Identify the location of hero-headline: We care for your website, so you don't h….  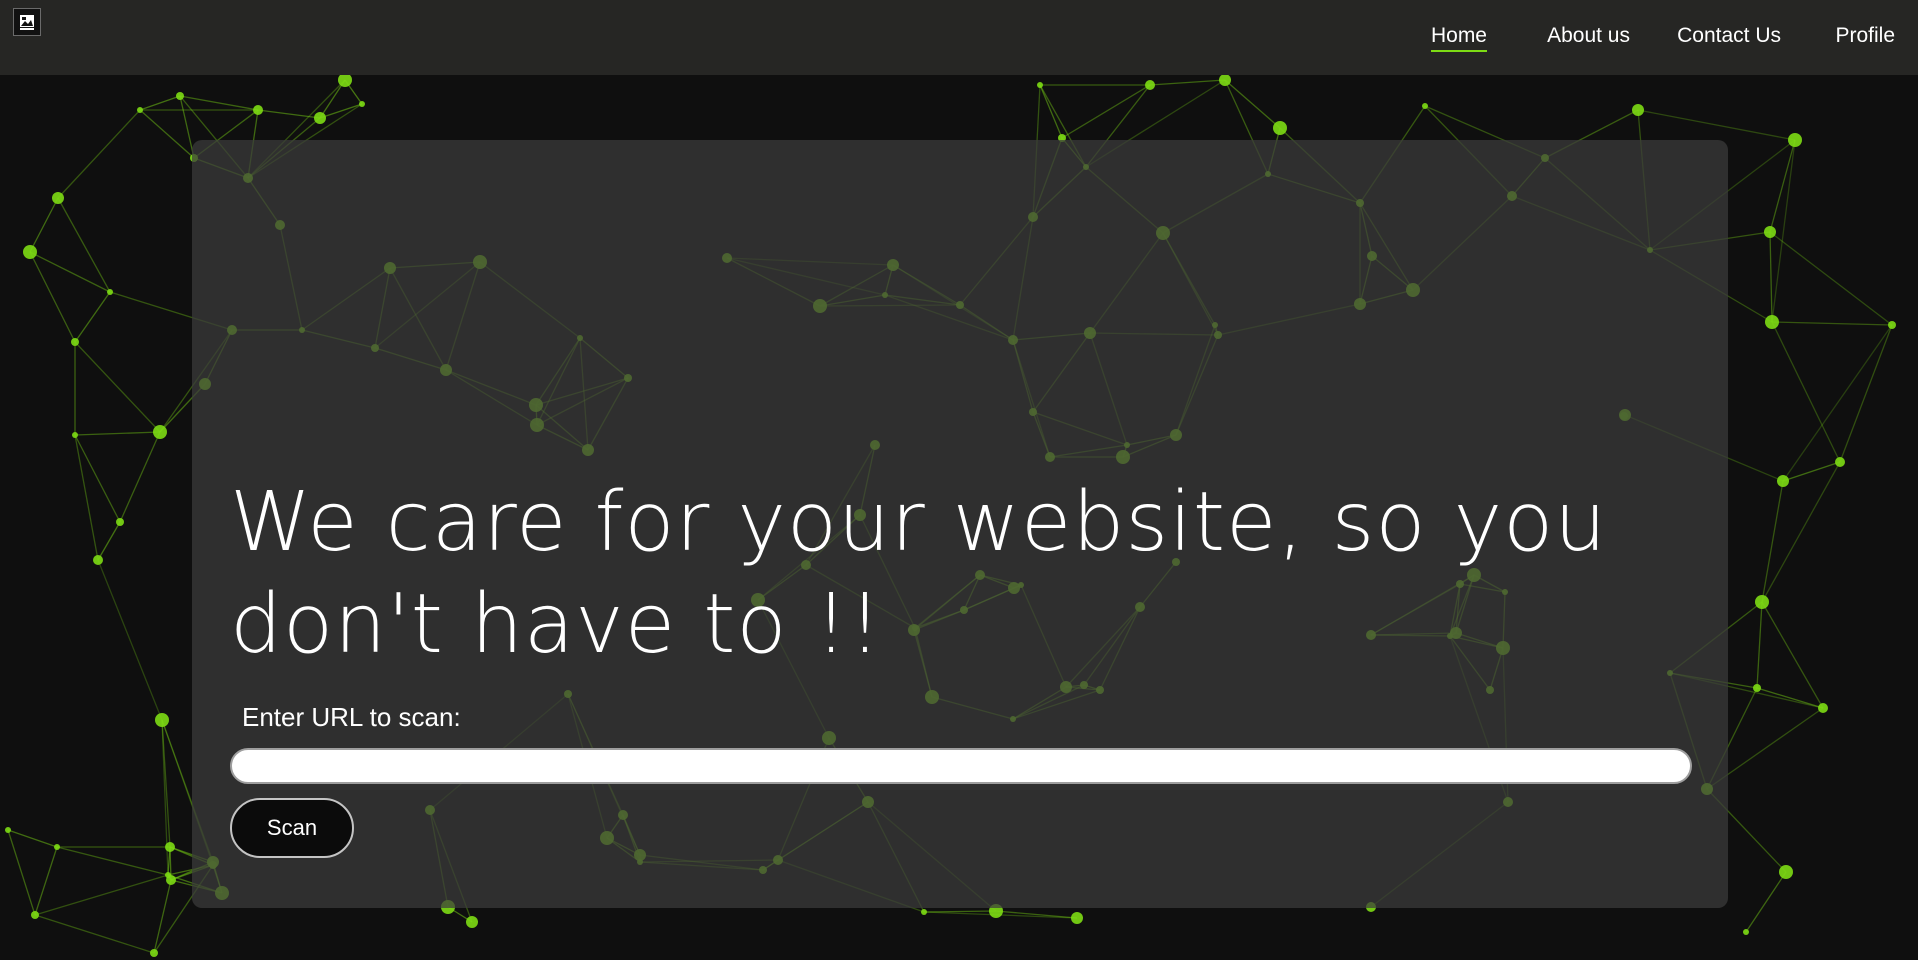
(919, 573).